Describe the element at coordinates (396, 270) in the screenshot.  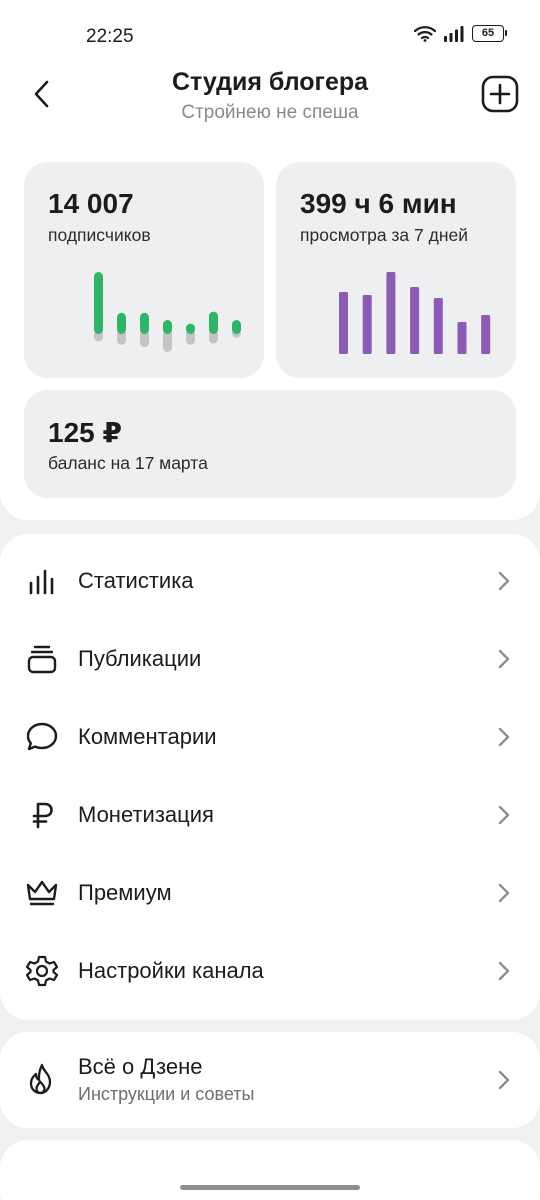
I see `views-card: 399 ч 6 мин просмотра за 7 дней` at that location.